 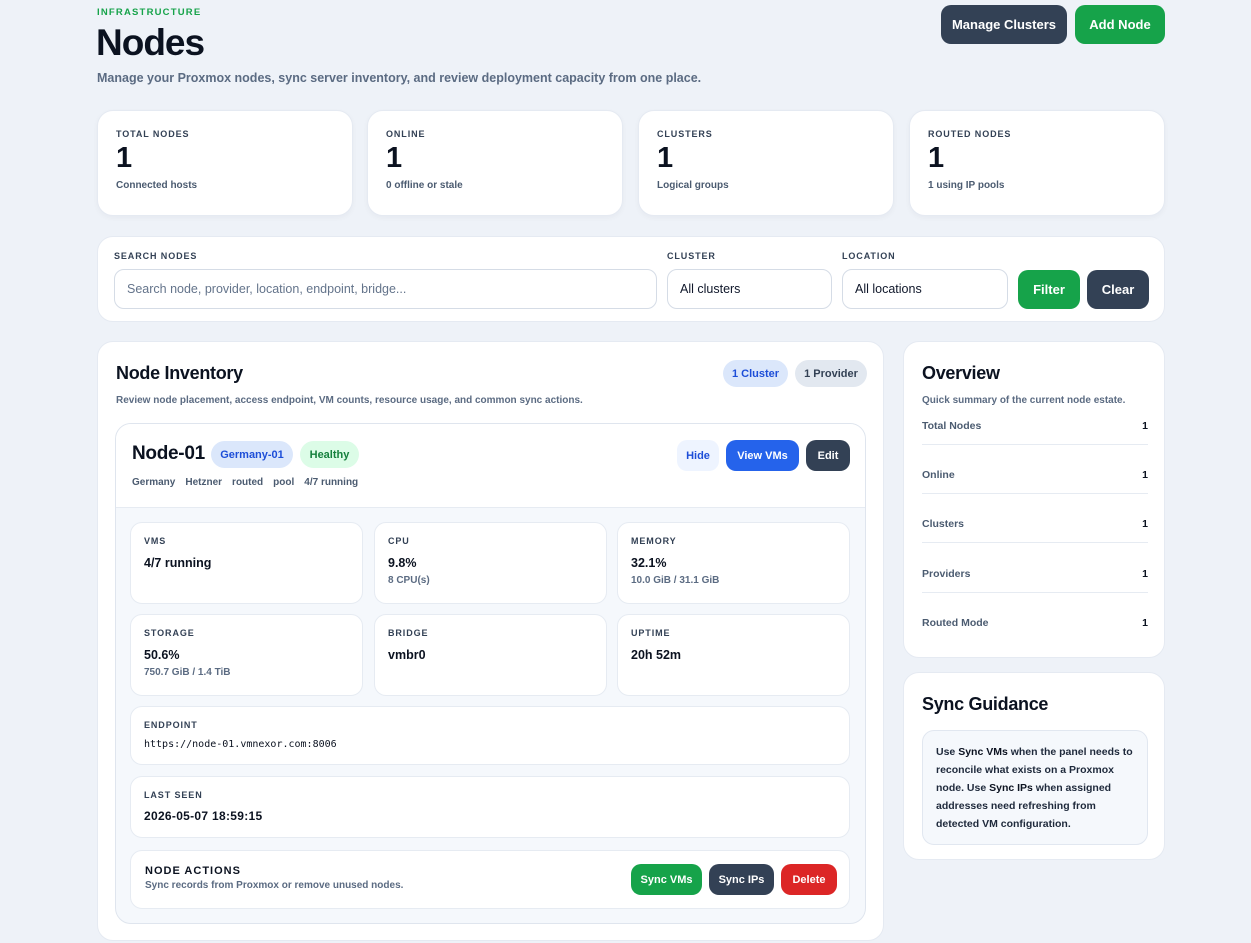 What do you see at coordinates (955, 623) in the screenshot?
I see `overview-row-label: Routed Mode` at bounding box center [955, 623].